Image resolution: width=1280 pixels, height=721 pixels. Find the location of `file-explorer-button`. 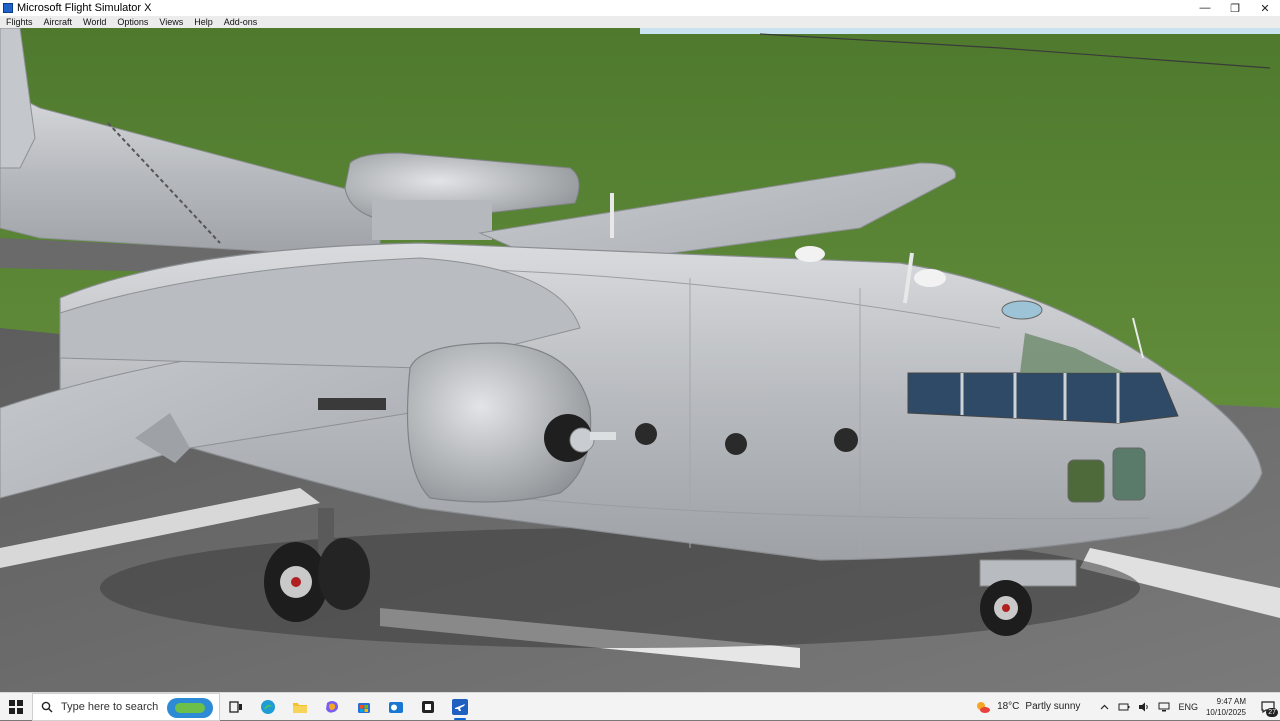

file-explorer-button is located at coordinates (300, 707).